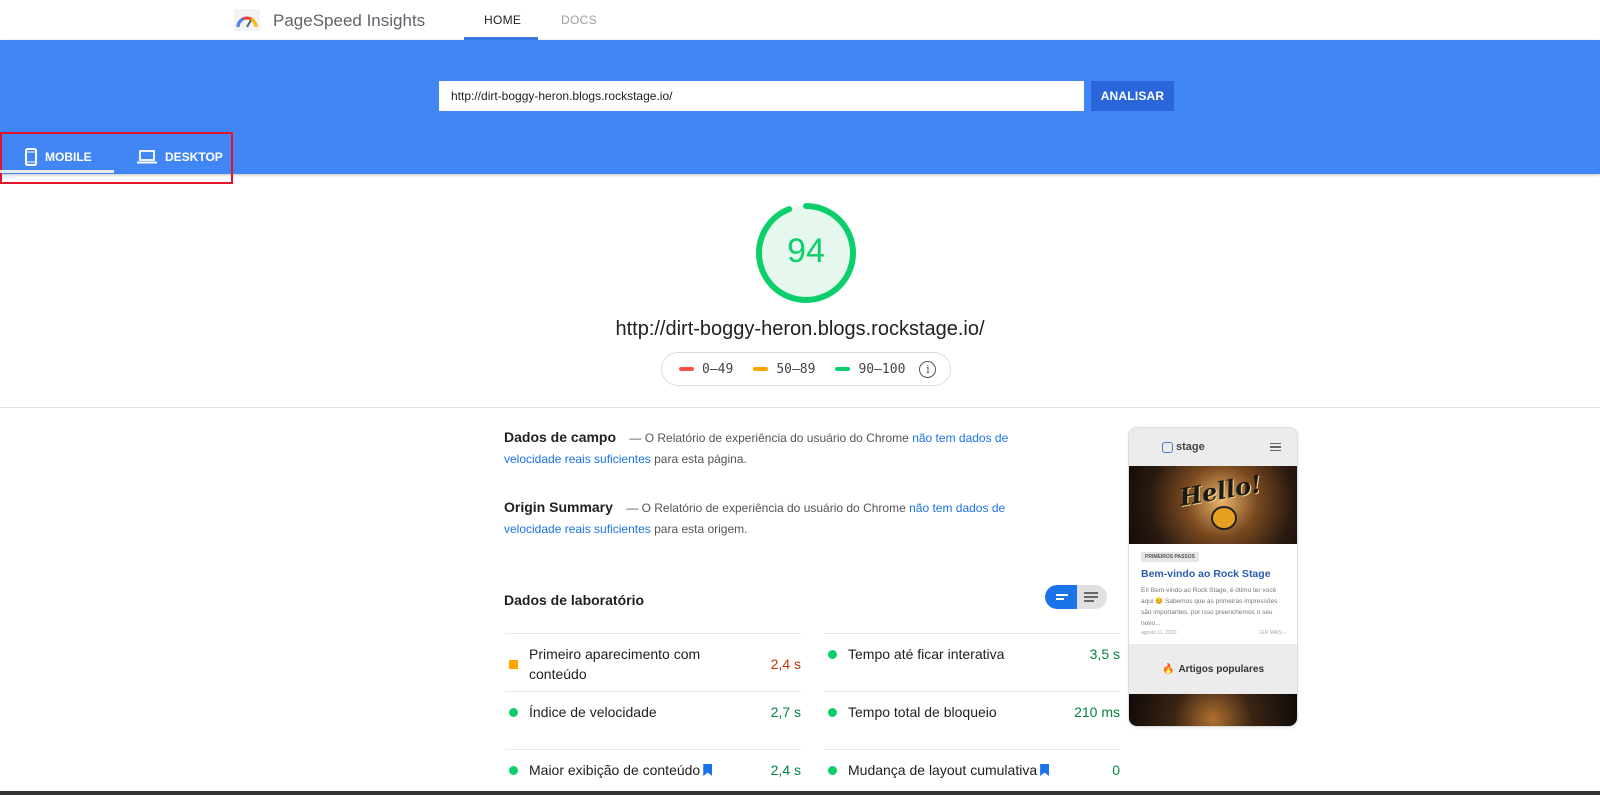 This screenshot has height=795, width=1600. I want to click on metric-value: 0, so click(1116, 770).